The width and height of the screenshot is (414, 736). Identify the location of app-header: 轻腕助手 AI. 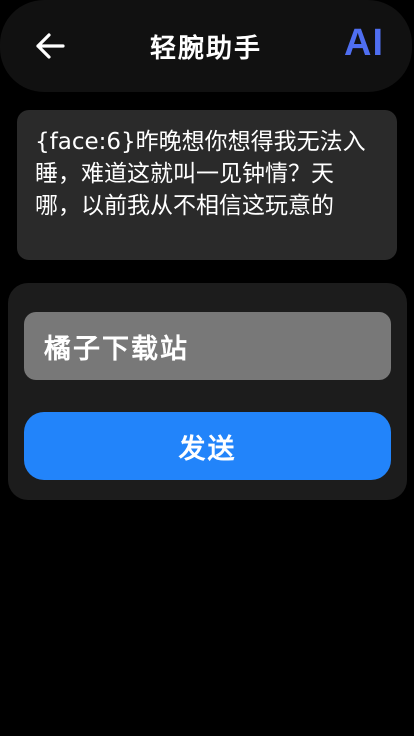
(206, 46).